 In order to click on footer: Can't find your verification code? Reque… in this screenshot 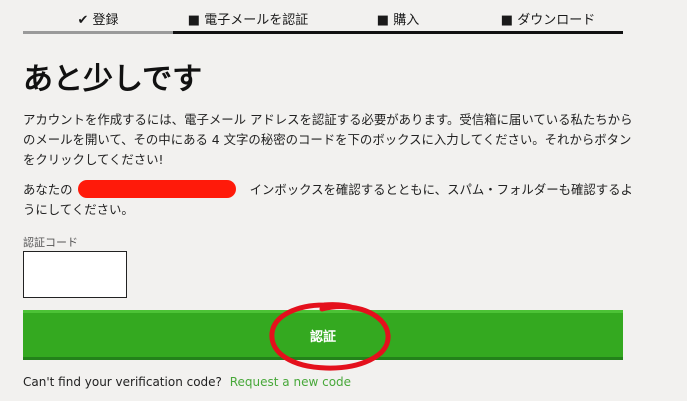, I will do `click(187, 382)`.